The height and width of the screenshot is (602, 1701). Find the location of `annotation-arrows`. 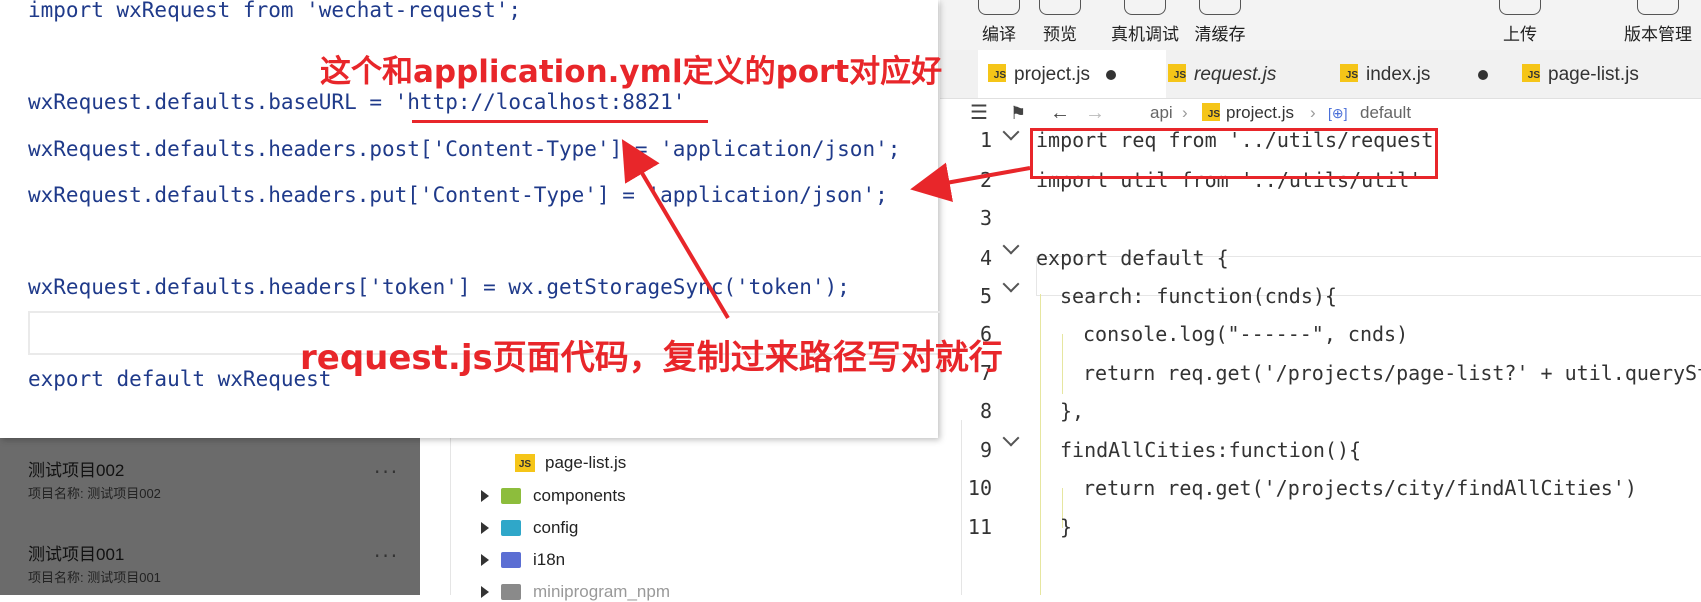

annotation-arrows is located at coordinates (826, 229).